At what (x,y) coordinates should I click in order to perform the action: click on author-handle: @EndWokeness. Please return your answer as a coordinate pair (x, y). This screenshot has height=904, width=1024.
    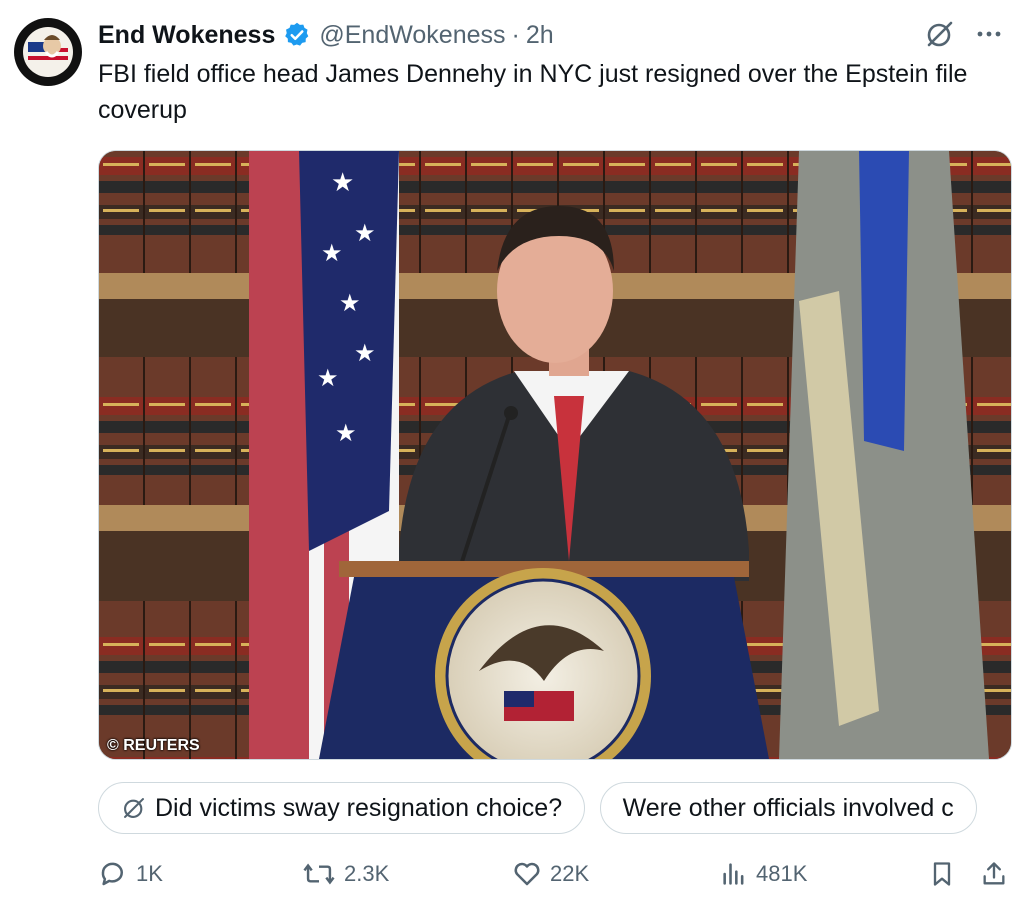
    Looking at the image, I should click on (412, 35).